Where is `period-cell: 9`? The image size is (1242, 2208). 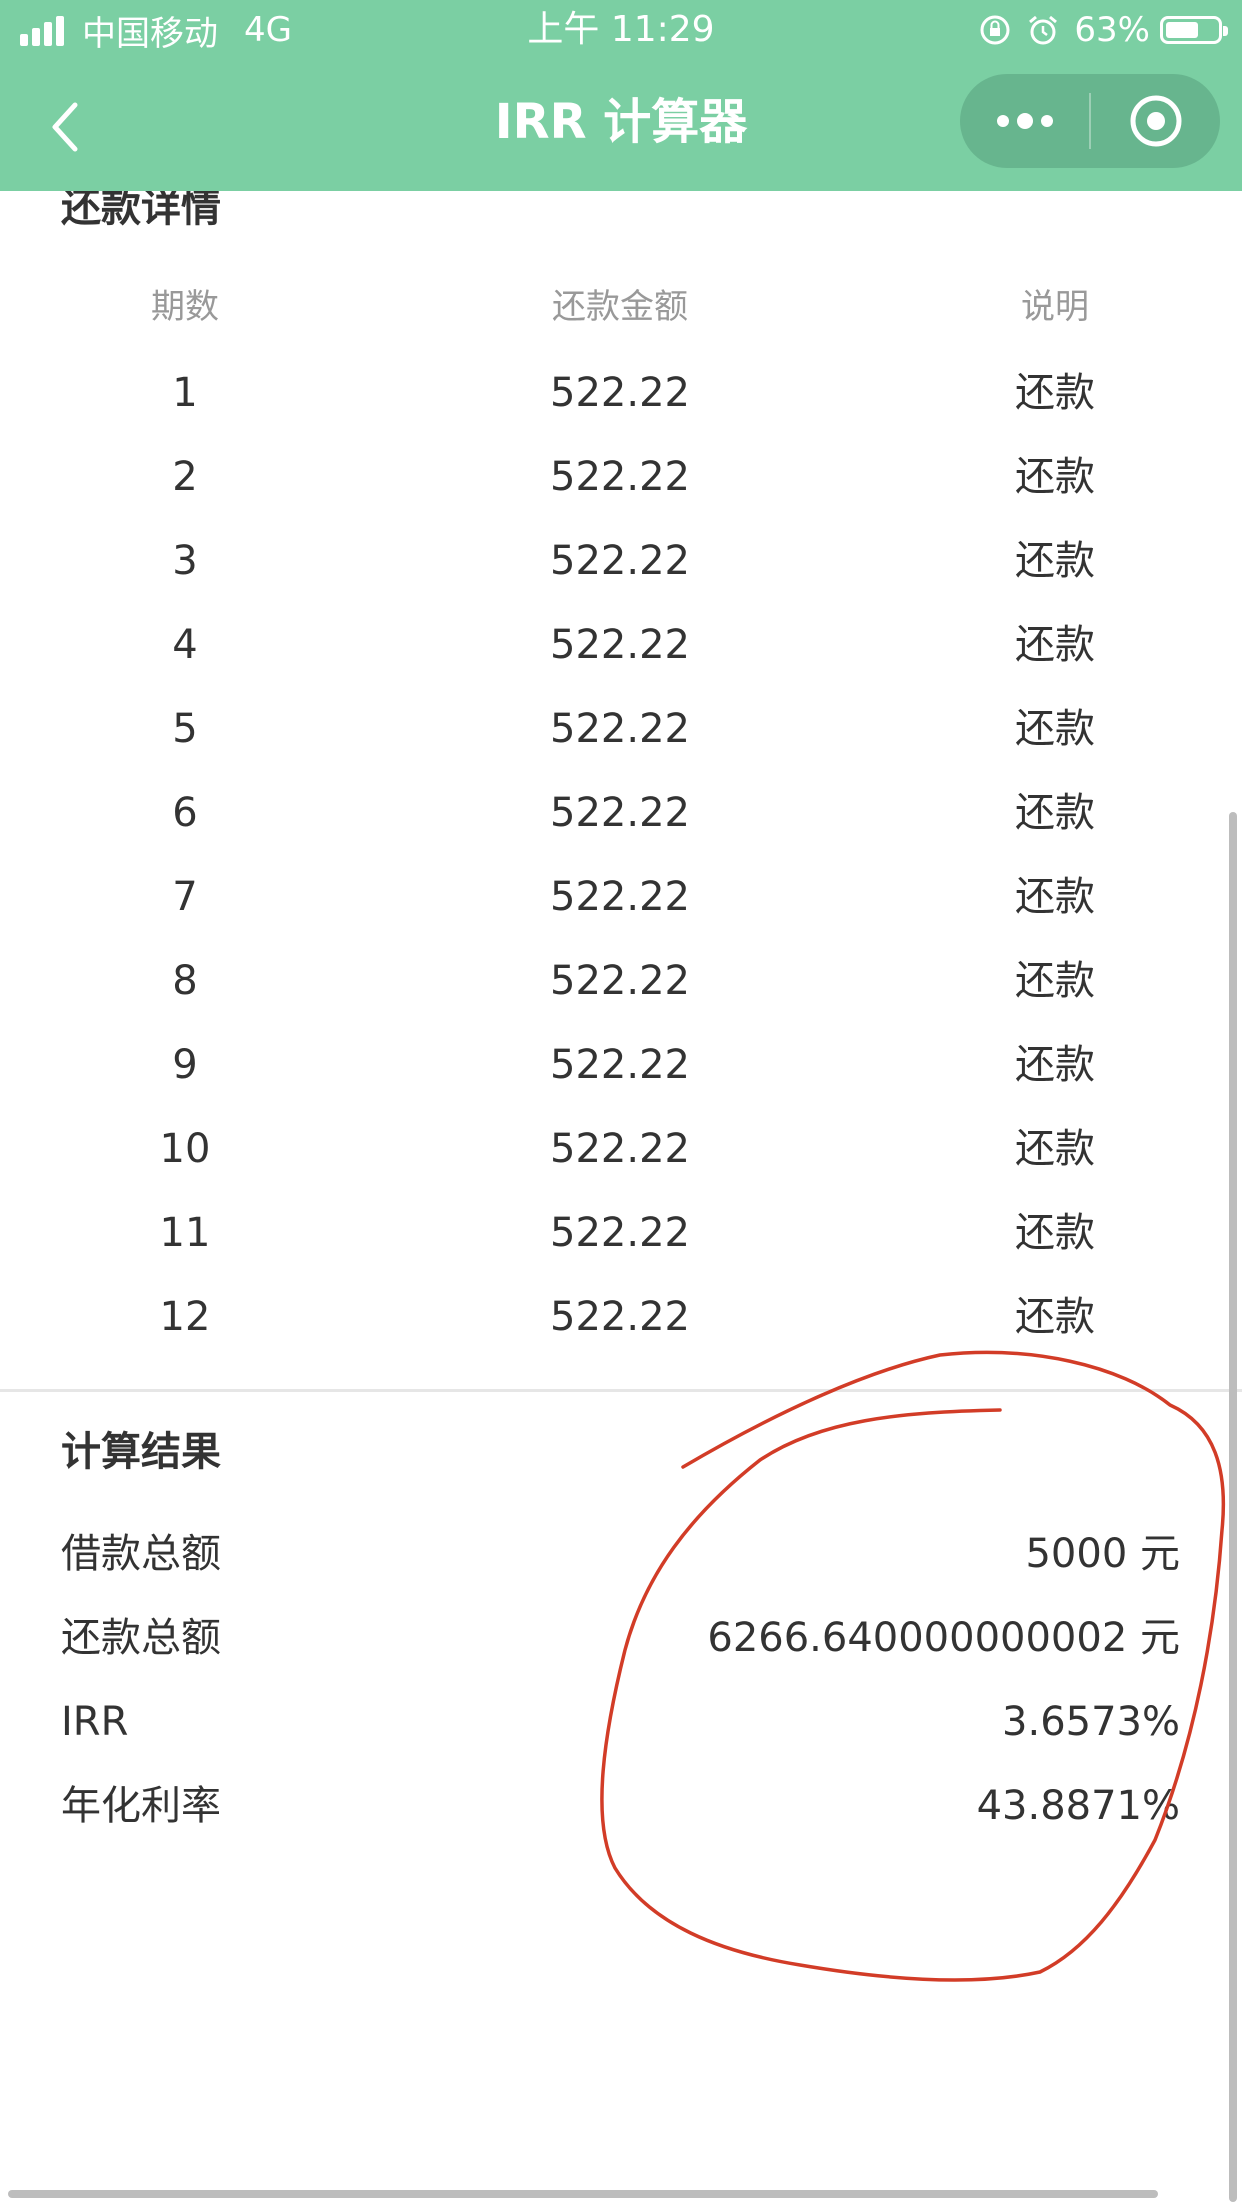
period-cell: 9 is located at coordinates (185, 1065).